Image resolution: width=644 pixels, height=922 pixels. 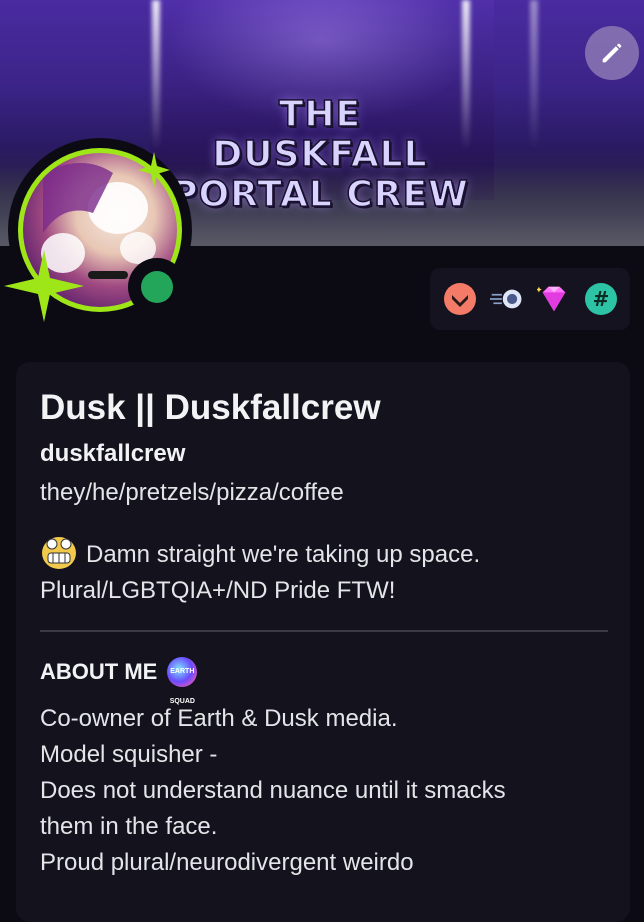 I want to click on pronouns: they/he/pretzels/pizza/coffee, so click(x=192, y=492).